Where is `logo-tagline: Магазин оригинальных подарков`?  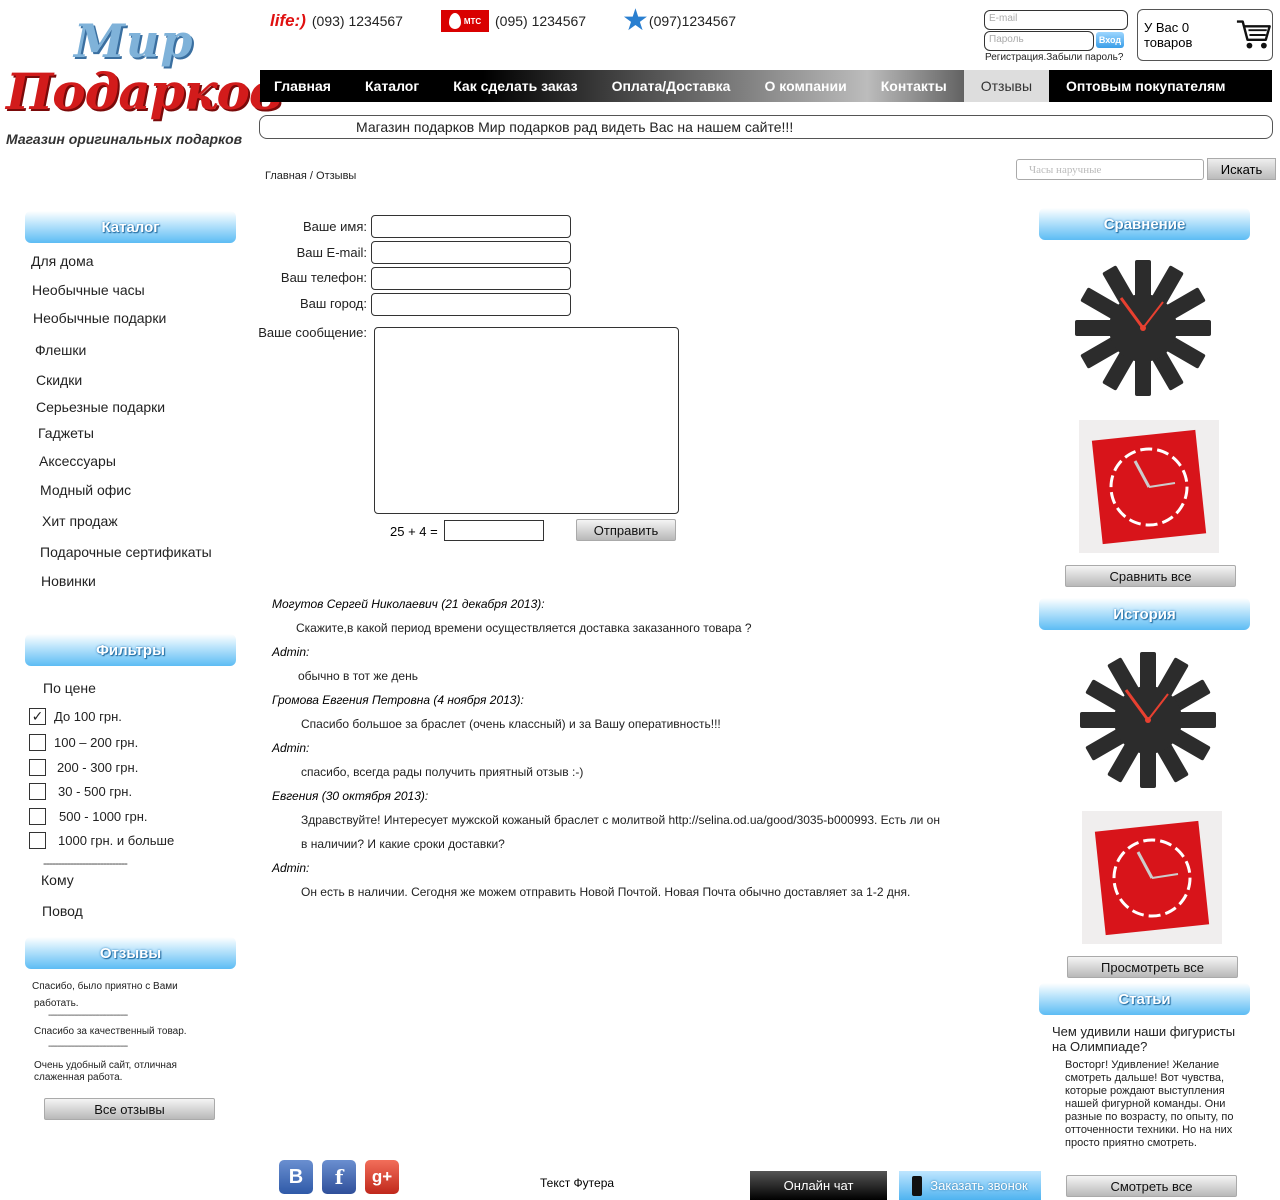 logo-tagline: Магазин оригинальных подарков is located at coordinates (124, 139).